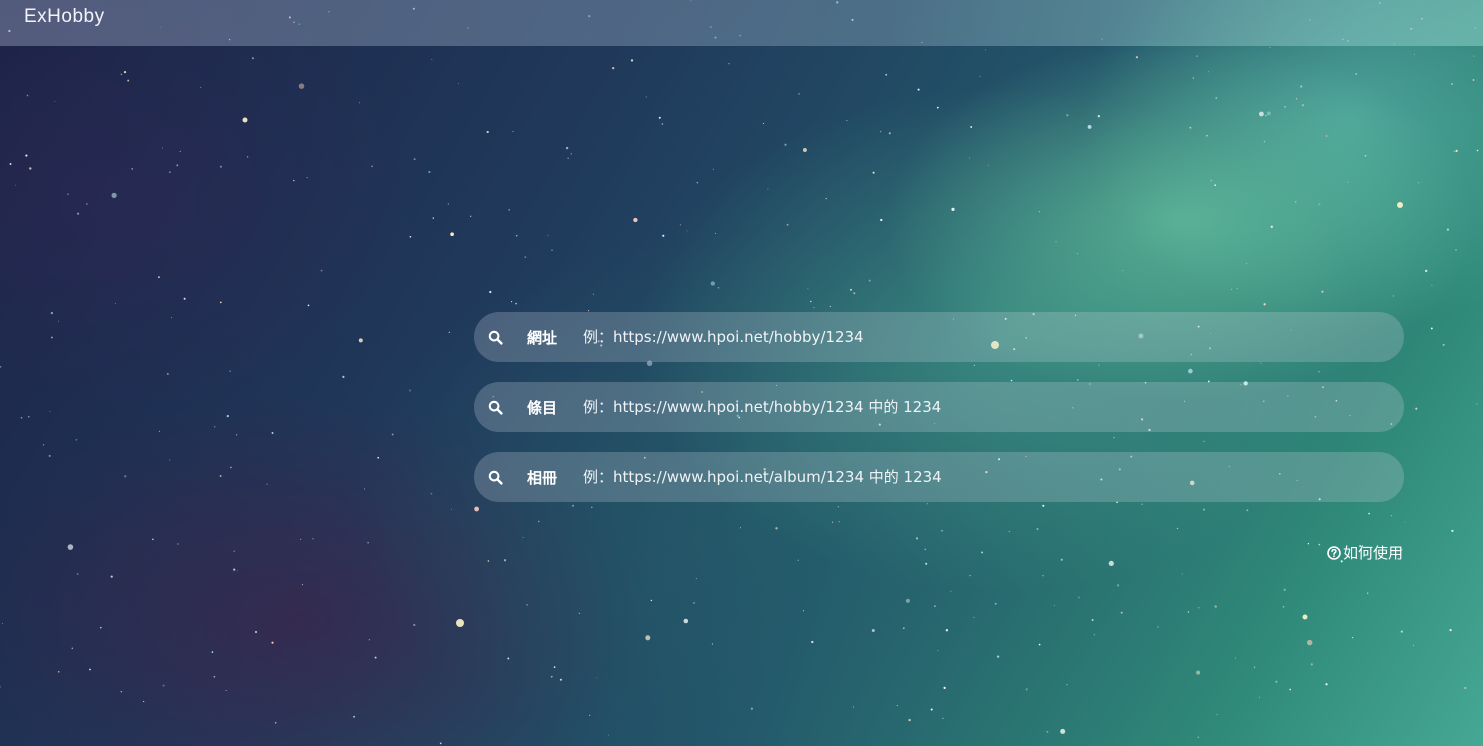 The image size is (1483, 746). Describe the element at coordinates (993, 337) in the screenshot. I see `url-search-input` at that location.